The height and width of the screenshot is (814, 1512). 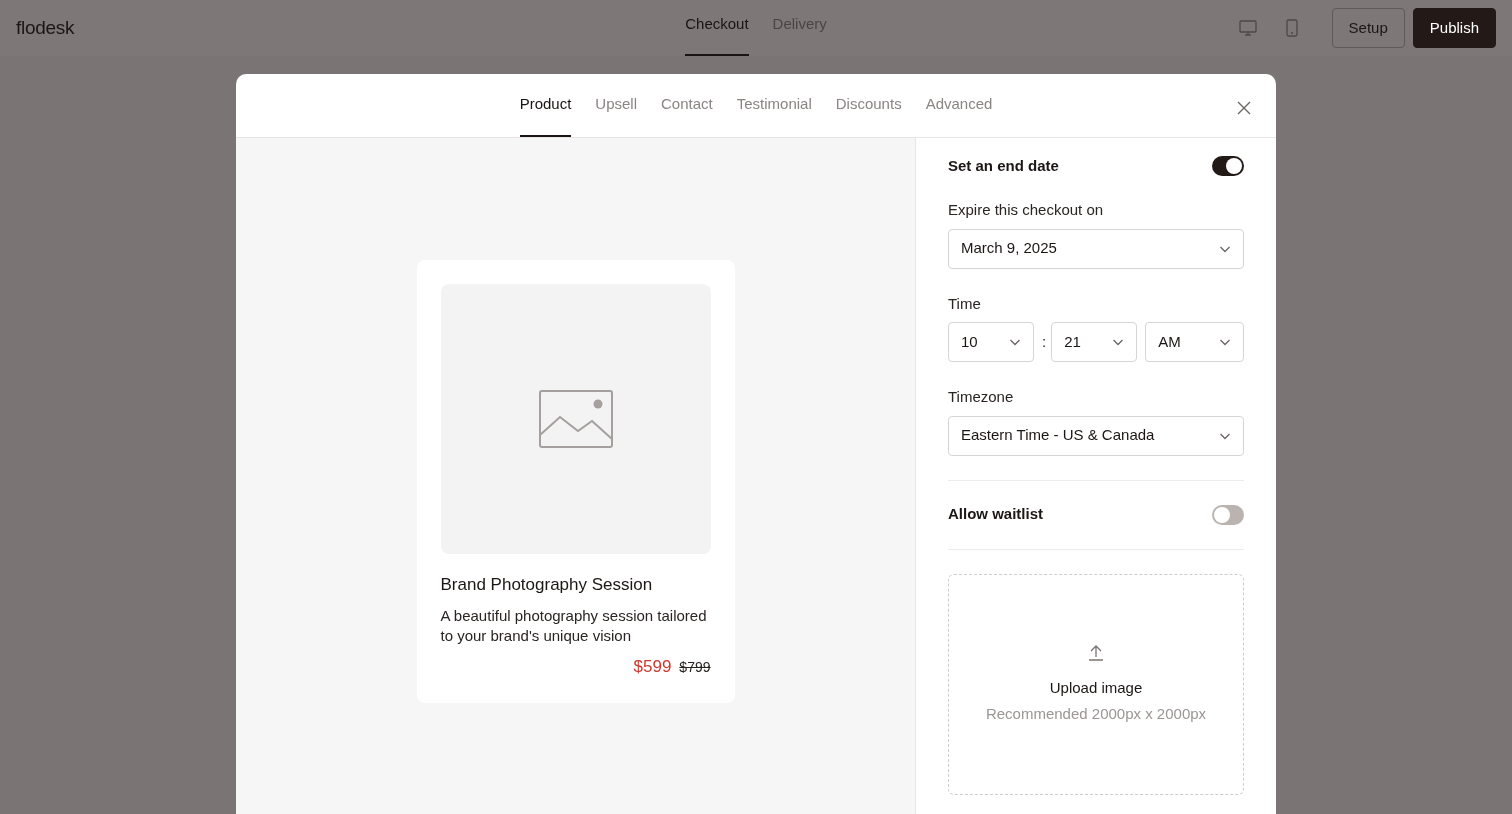 What do you see at coordinates (574, 625) in the screenshot?
I see `product-description: A beautiful photography session tailored to your brand's unique vision` at bounding box center [574, 625].